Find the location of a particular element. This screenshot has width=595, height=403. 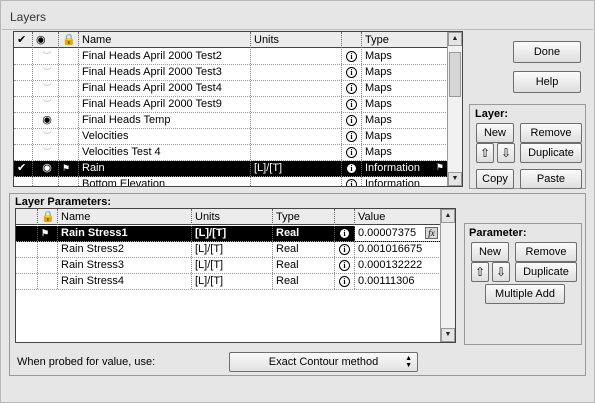

type-column-header: Type is located at coordinates (405, 40).